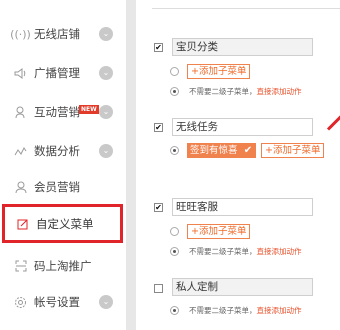 This screenshot has height=330, width=340. Describe the element at coordinates (20, 34) in the screenshot. I see `wireless-icon: ((·))` at that location.